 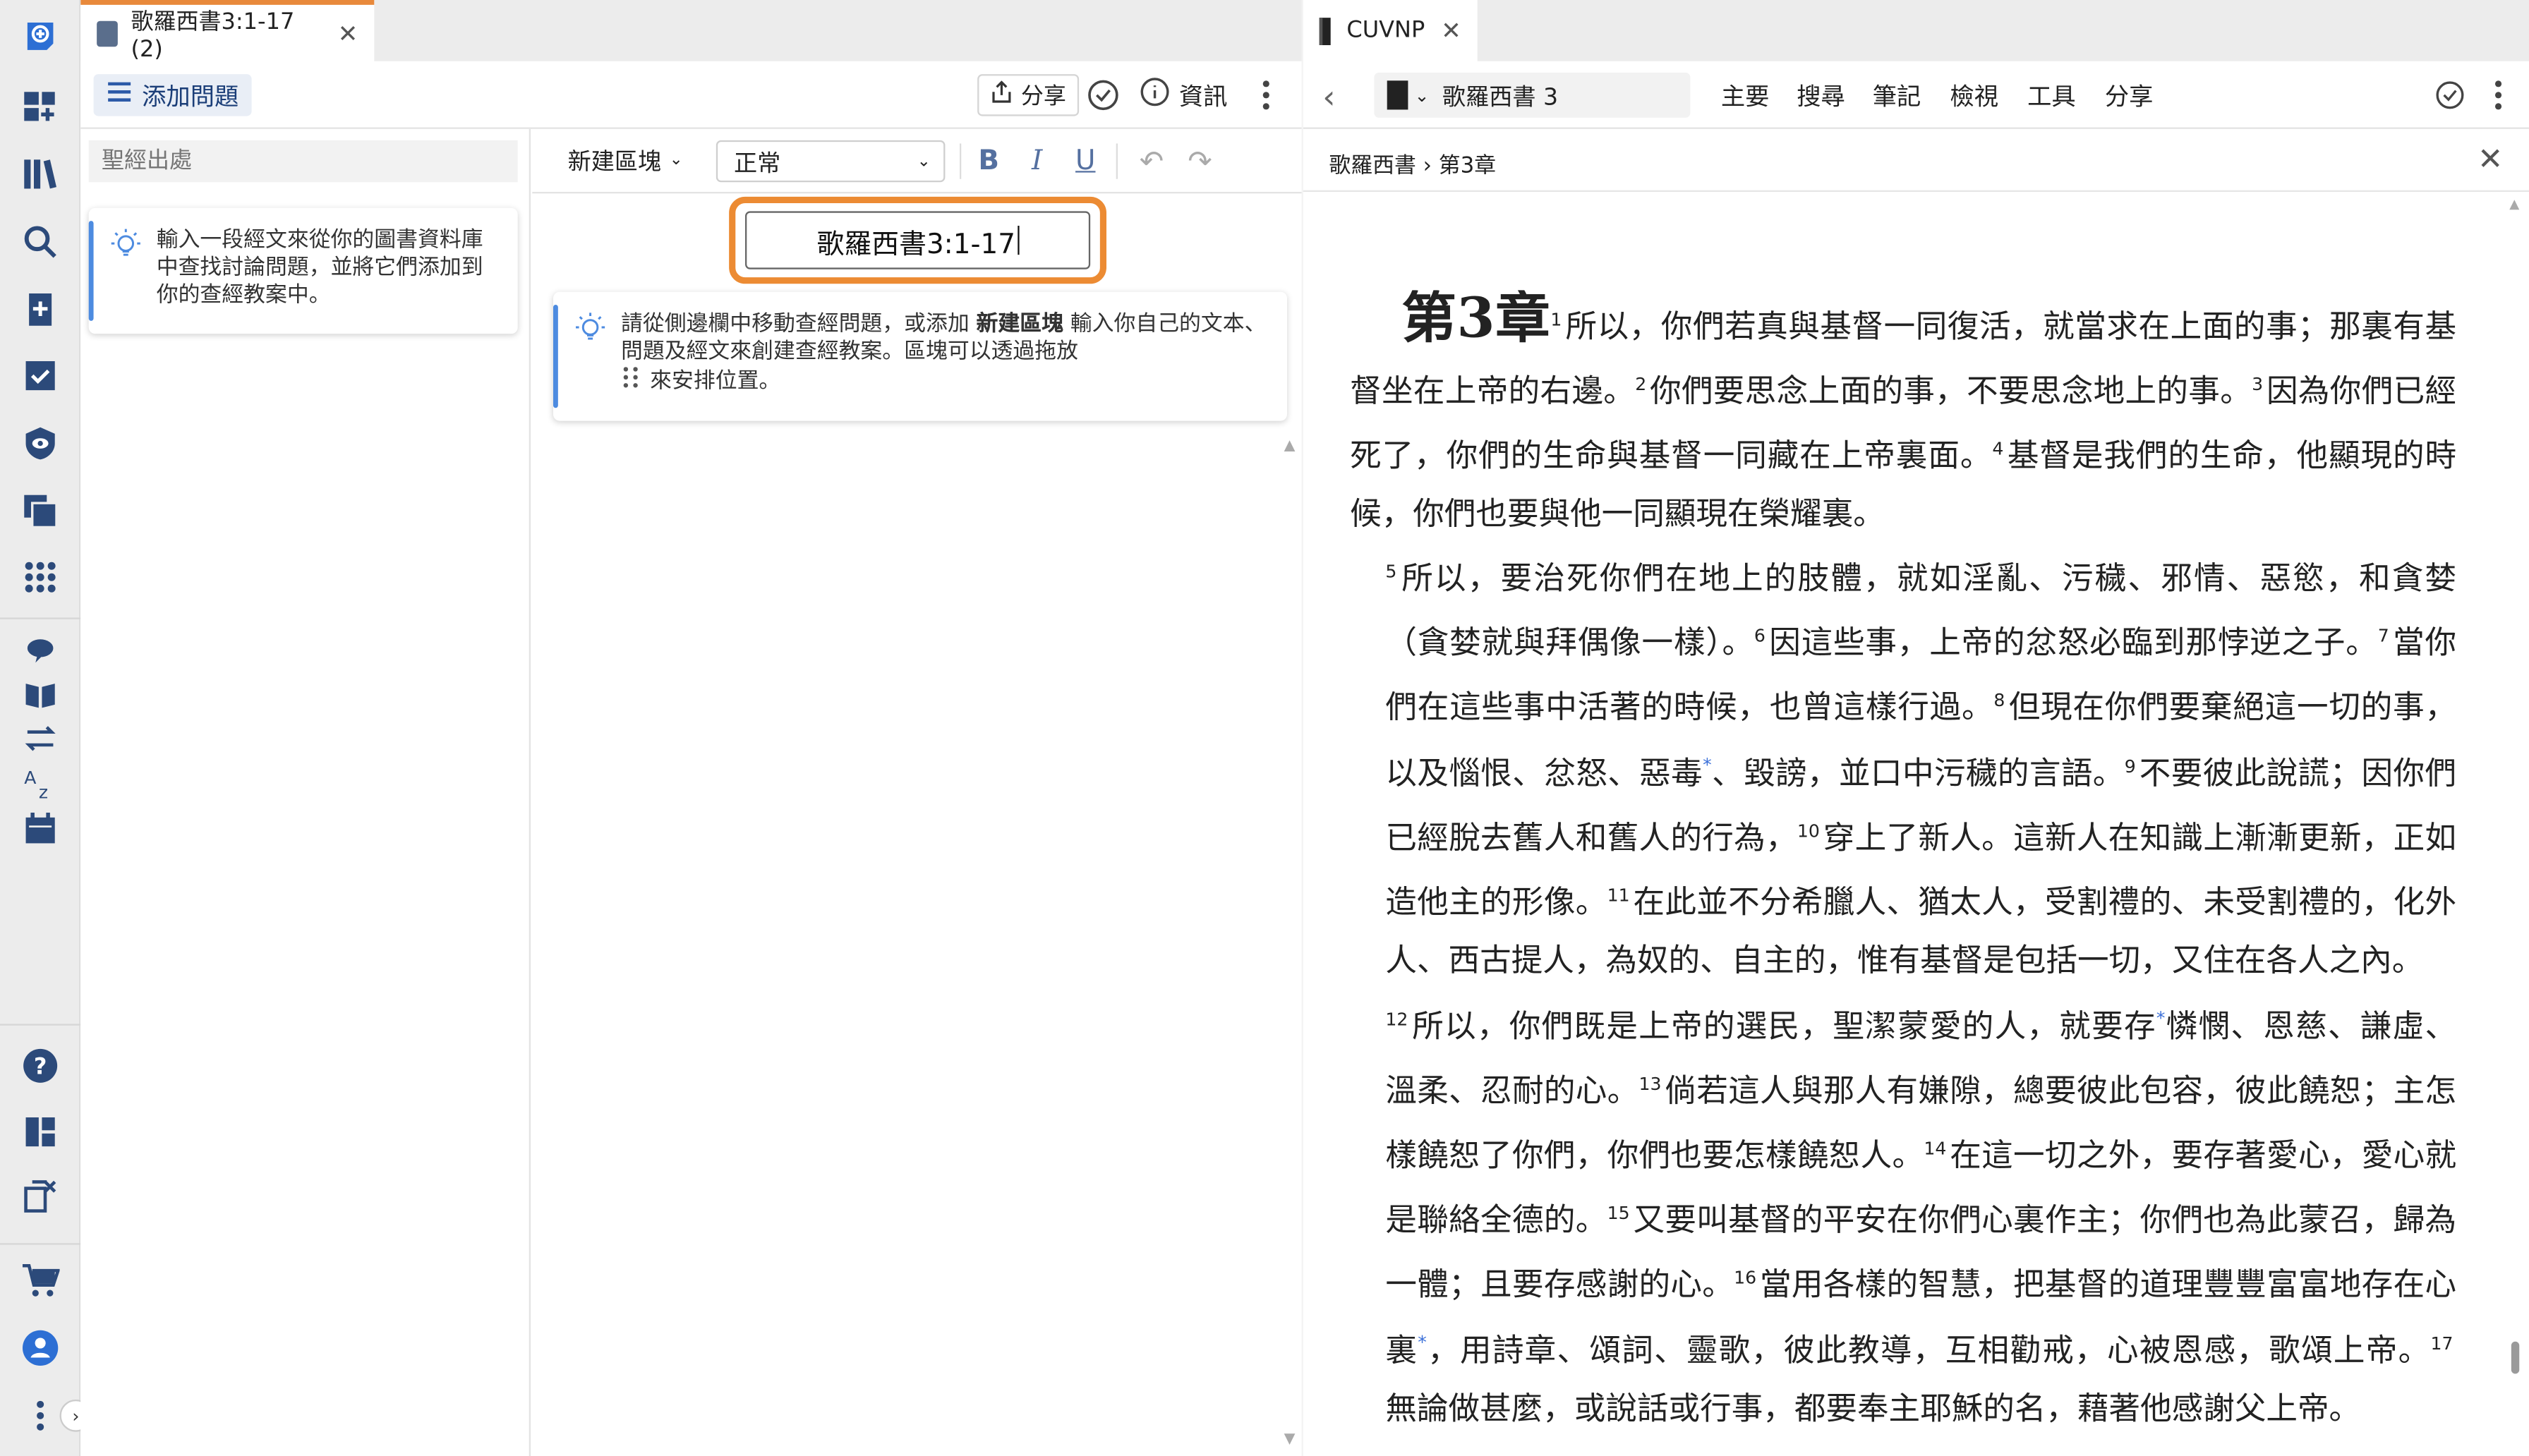 What do you see at coordinates (1935, 1149) in the screenshot?
I see `verse-number: 14` at bounding box center [1935, 1149].